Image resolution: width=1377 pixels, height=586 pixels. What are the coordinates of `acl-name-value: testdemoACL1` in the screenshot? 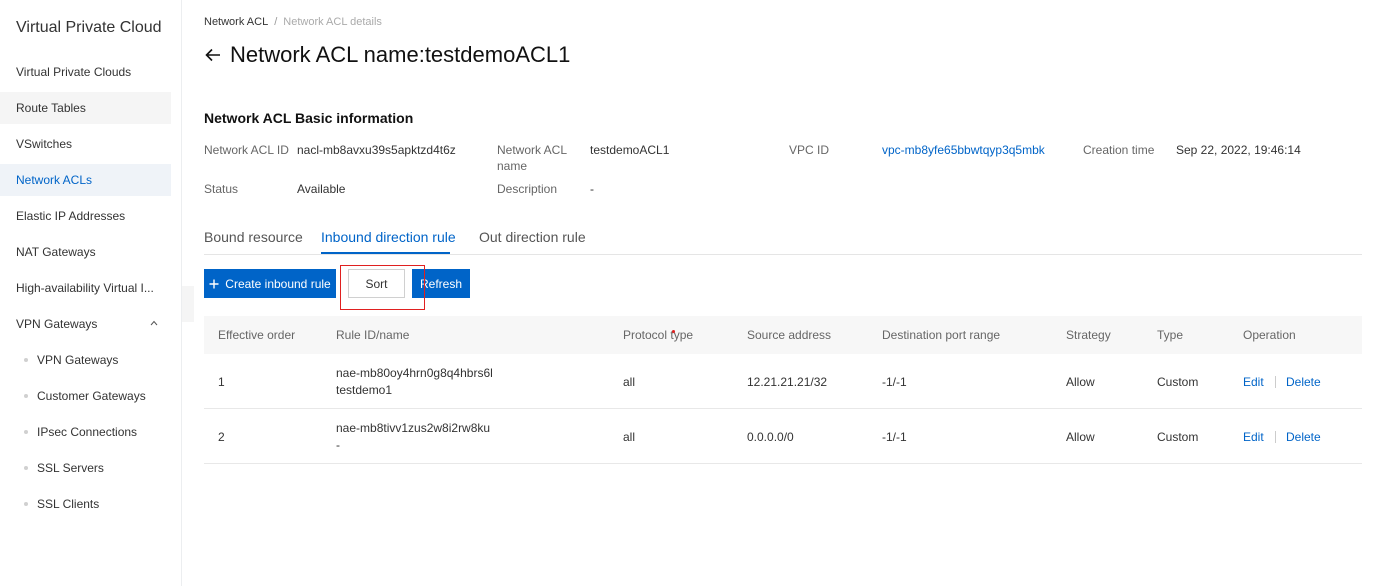 It's located at (630, 150).